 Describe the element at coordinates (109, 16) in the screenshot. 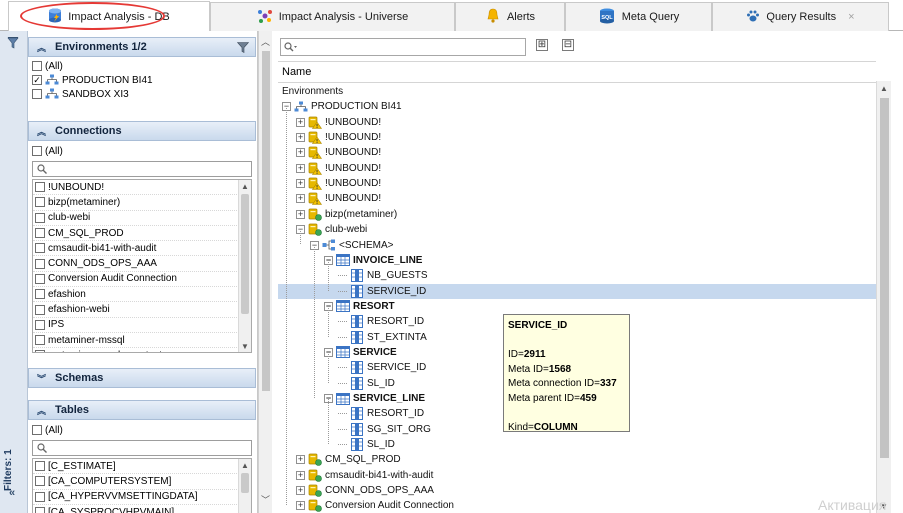

I see `tab-impact-analysis-db: Impact Analysis - DB` at that location.